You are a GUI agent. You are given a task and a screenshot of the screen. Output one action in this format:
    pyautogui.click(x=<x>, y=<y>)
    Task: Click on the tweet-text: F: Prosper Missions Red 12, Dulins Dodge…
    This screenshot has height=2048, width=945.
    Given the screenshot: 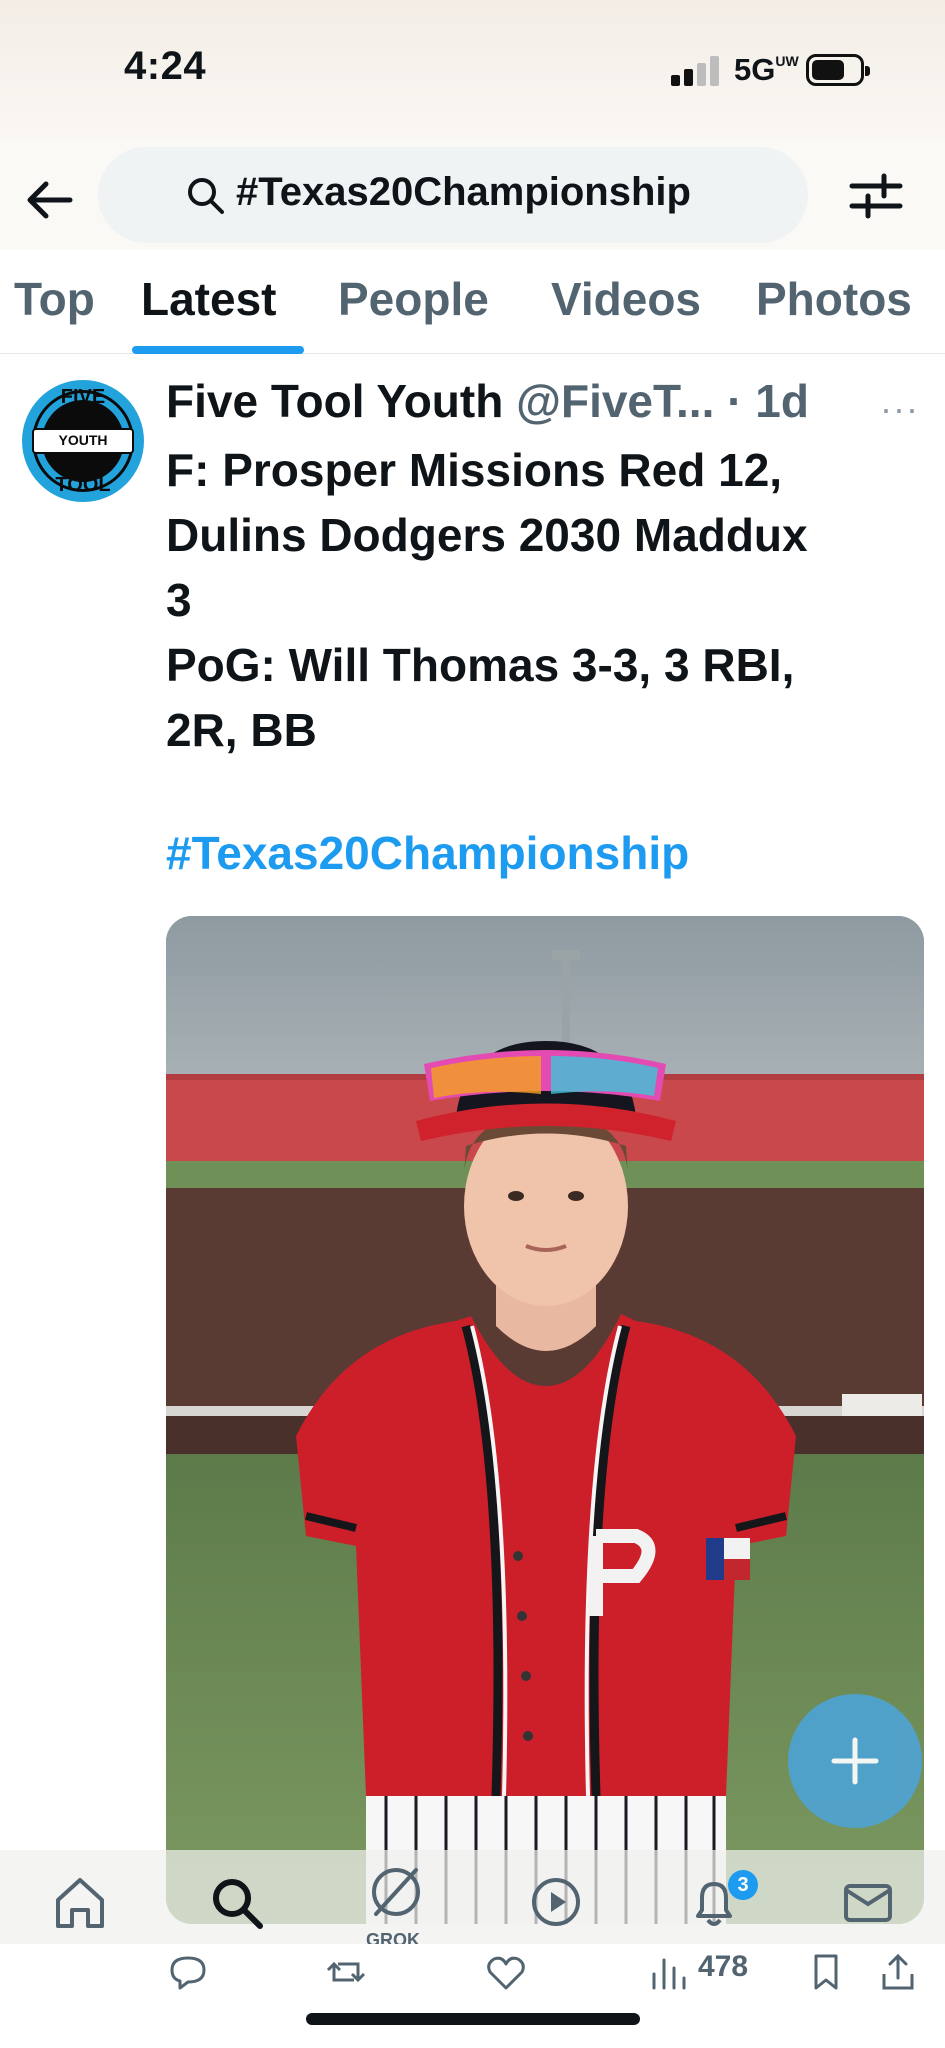 What is the action you would take?
    pyautogui.click(x=536, y=600)
    